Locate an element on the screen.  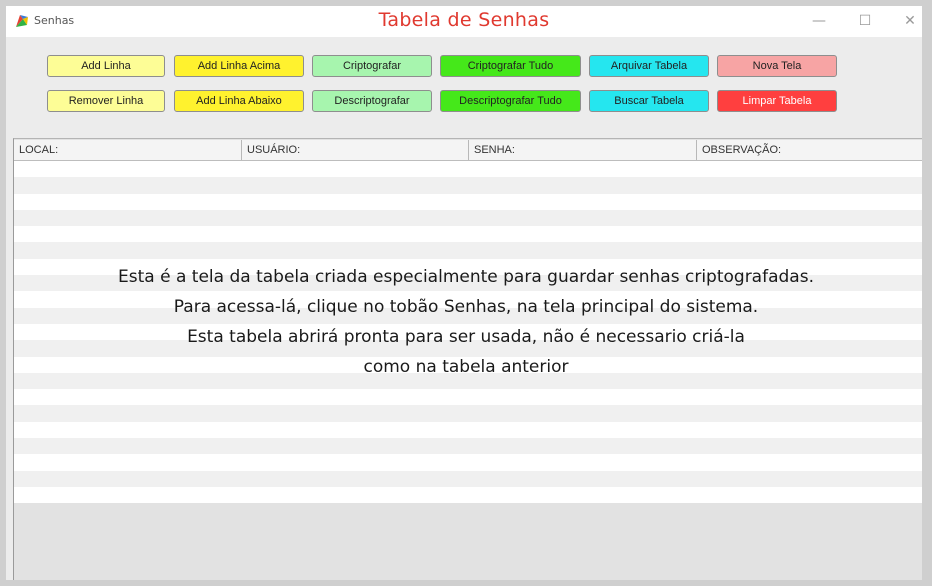
table-header: LOCAL: USUÁRIO: SENHA: OBSERVAÇÃO: is located at coordinates (468, 150).